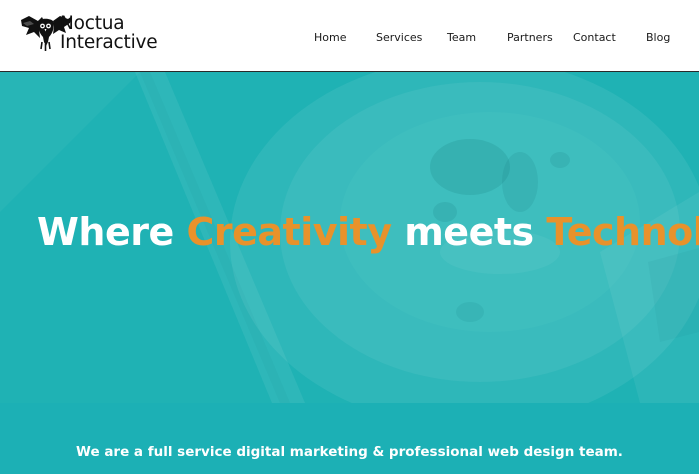  Describe the element at coordinates (469, 232) in the screenshot. I see `hero-word-meets: meets` at that location.